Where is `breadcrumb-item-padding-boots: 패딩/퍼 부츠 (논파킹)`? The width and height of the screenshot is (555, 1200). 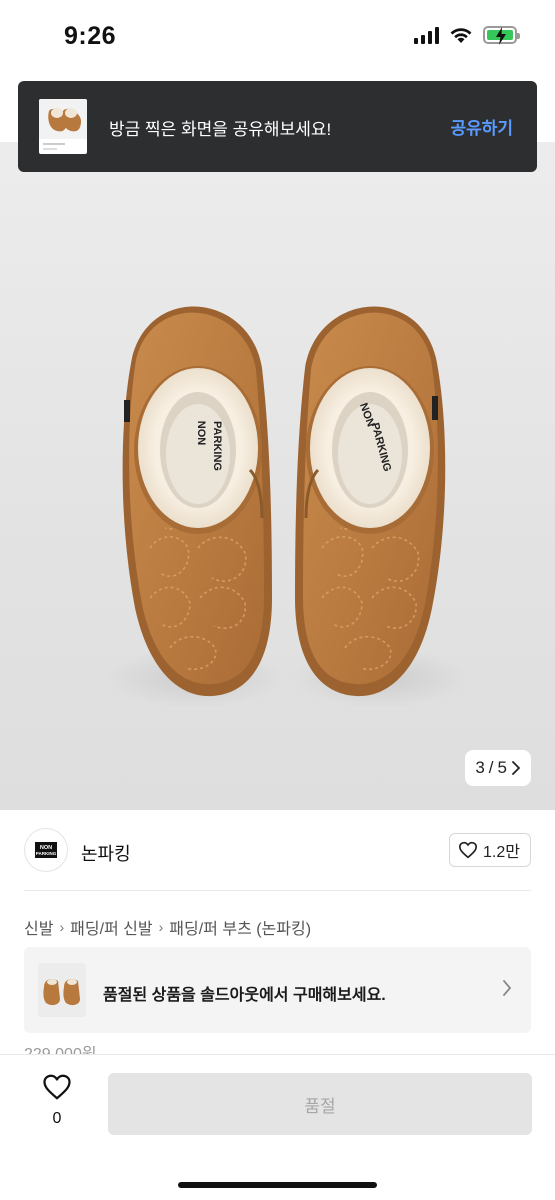
breadcrumb-item-padding-boots: 패딩/퍼 부츠 (논파킹) is located at coordinates (240, 927).